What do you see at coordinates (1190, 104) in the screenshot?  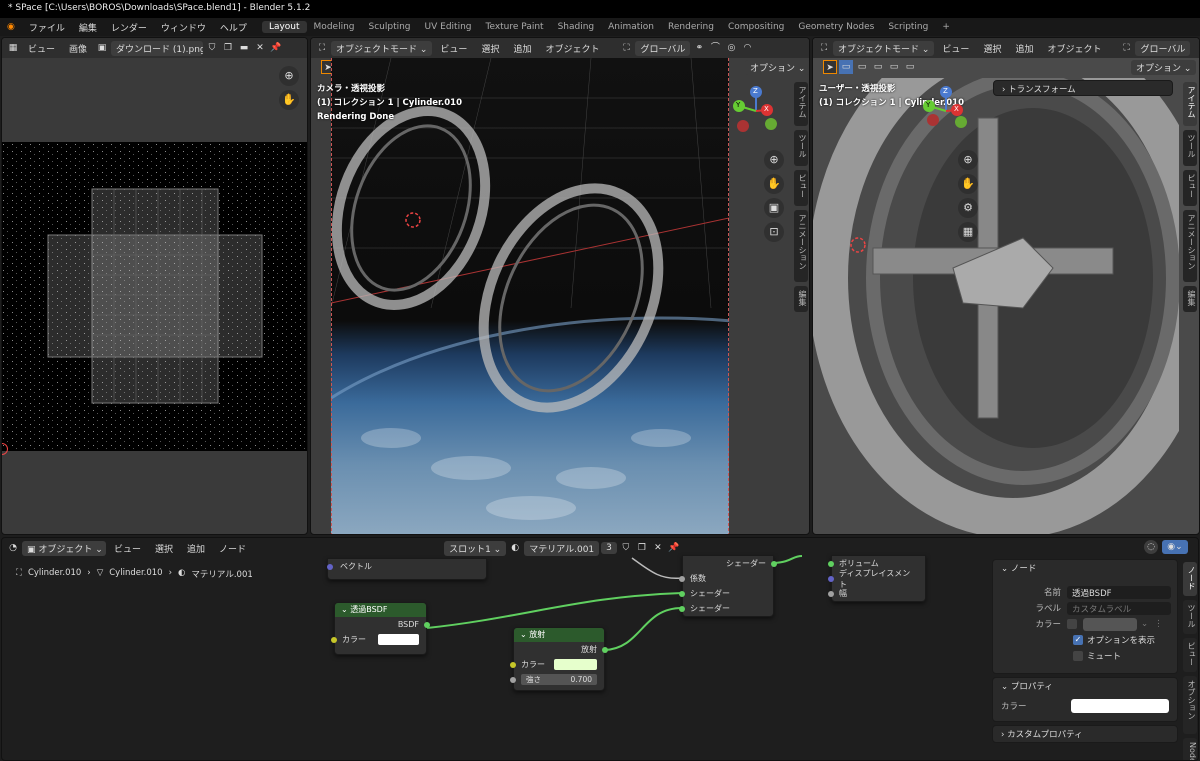 I see `side-tab-item: アイテム` at bounding box center [1190, 104].